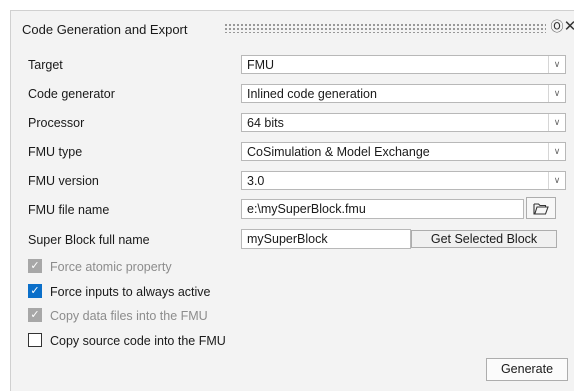 This screenshot has height=391, width=574. Describe the element at coordinates (35, 340) in the screenshot. I see `copy-source-code-checkbox` at that location.